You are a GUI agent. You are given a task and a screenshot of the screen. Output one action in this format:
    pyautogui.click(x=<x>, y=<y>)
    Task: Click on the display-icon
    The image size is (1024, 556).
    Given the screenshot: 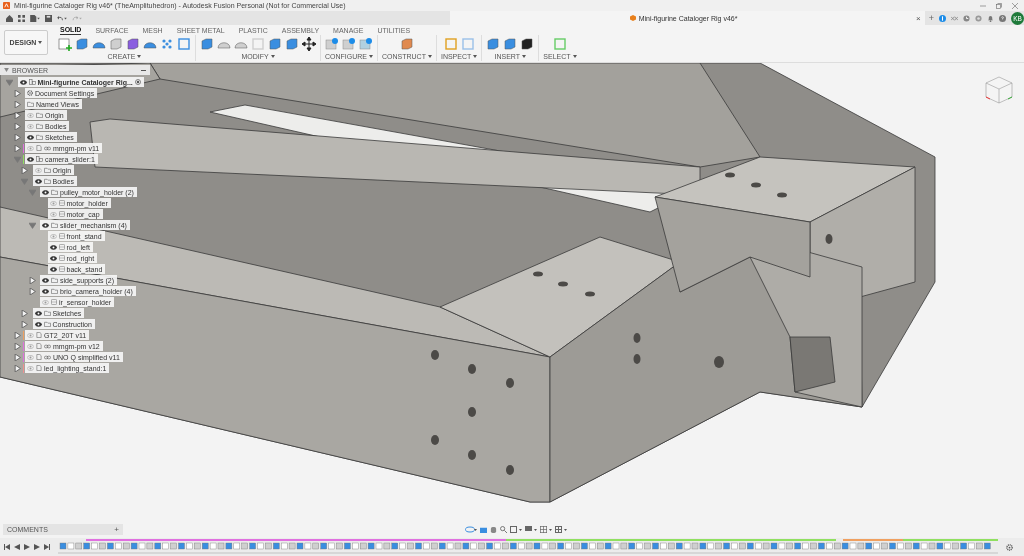 What is the action you would take?
    pyautogui.click(x=531, y=529)
    